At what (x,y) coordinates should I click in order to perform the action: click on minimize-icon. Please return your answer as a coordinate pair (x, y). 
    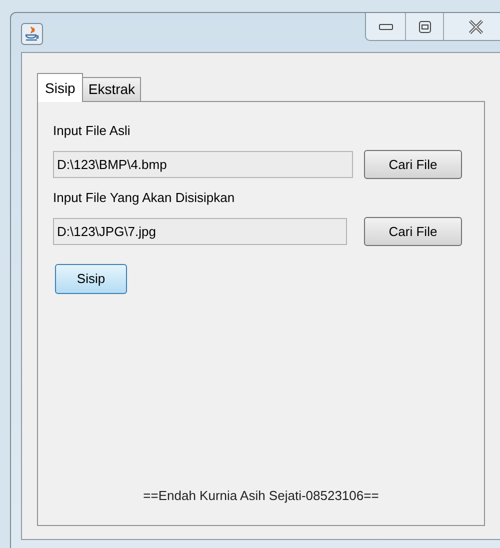
    Looking at the image, I should click on (385, 27).